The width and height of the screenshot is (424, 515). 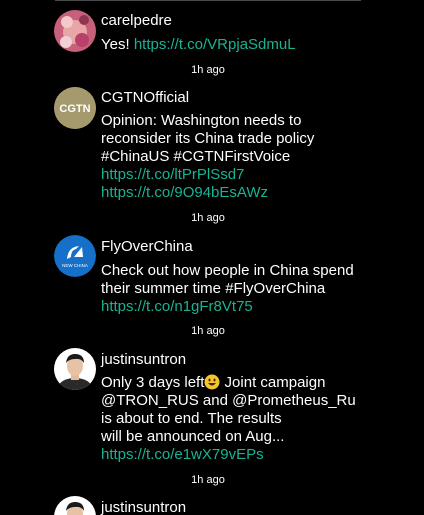 I want to click on tweet-text-line: Joint campaign, so click(x=273, y=382).